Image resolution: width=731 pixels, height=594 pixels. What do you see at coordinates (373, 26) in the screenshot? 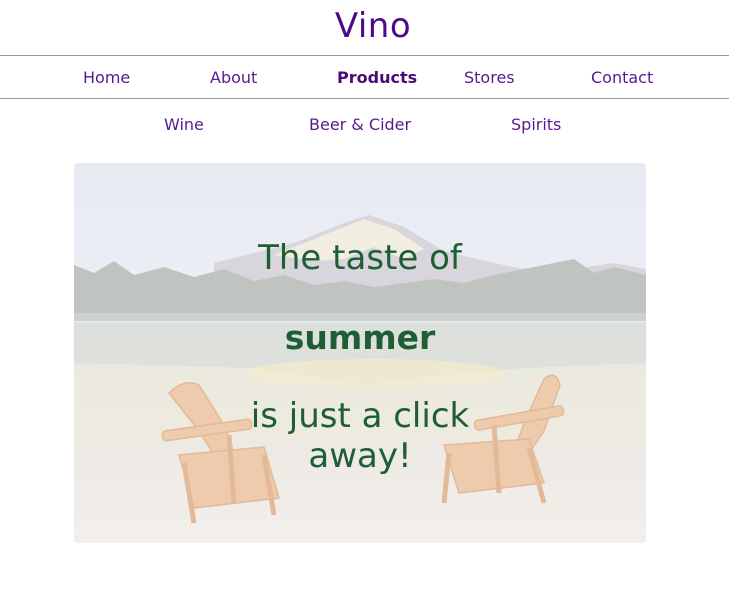
I see `site-title: Vino` at bounding box center [373, 26].